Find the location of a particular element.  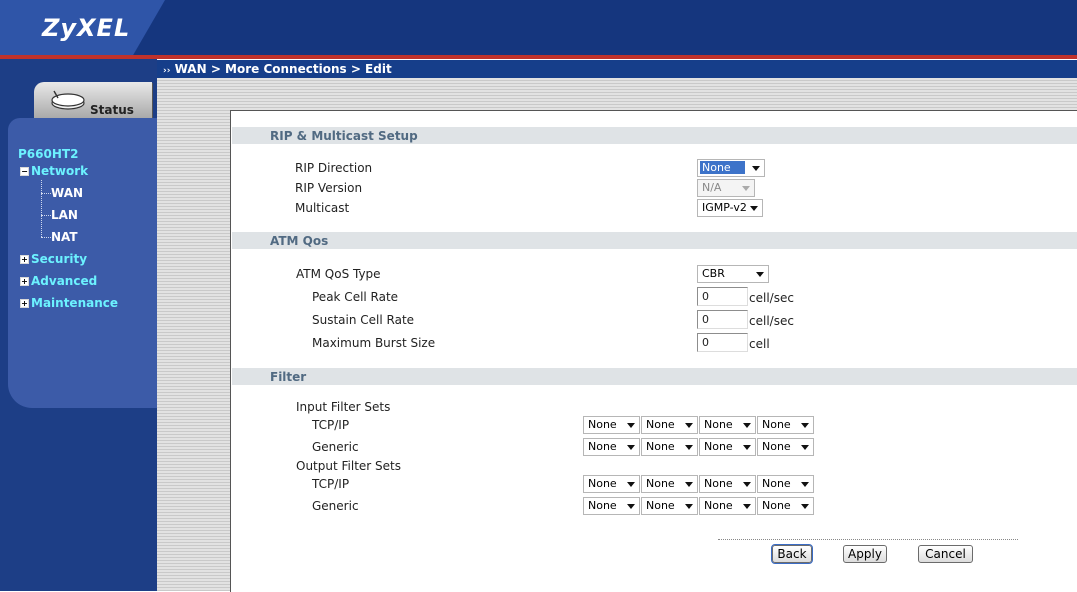

input-tcpip-filter-3-select: None is located at coordinates (727, 425).